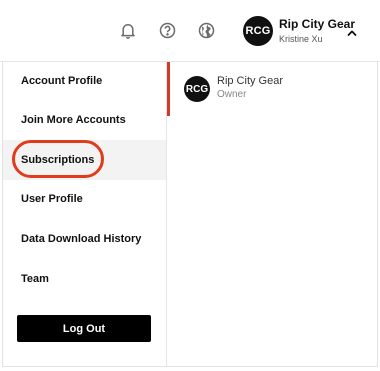  I want to click on bell-icon, so click(128, 30).